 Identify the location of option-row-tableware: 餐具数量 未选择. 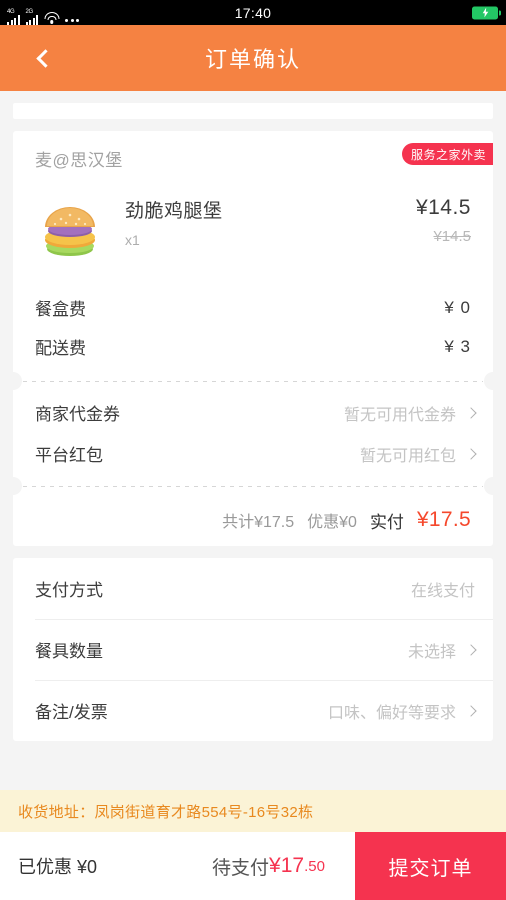
(253, 649).